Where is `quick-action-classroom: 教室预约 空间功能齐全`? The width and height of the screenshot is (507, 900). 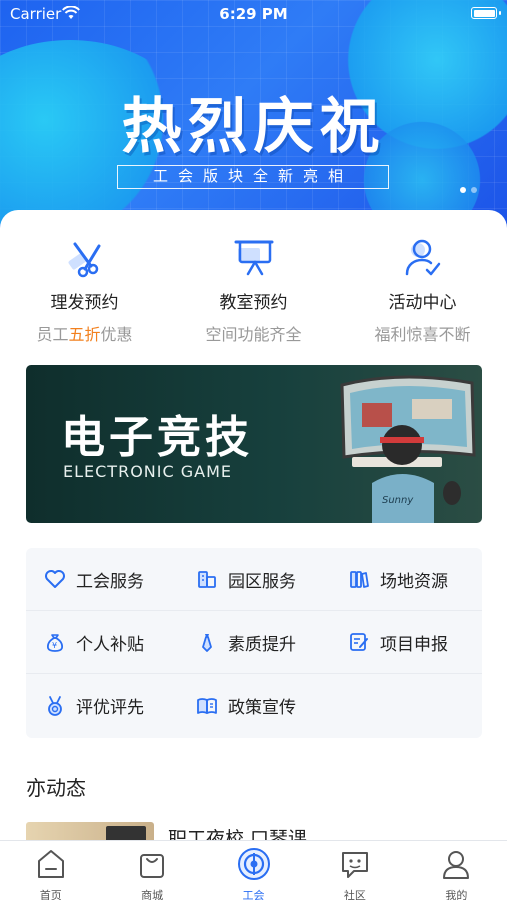
quick-action-classroom: 教室预约 空间功能齐全 is located at coordinates (253, 290).